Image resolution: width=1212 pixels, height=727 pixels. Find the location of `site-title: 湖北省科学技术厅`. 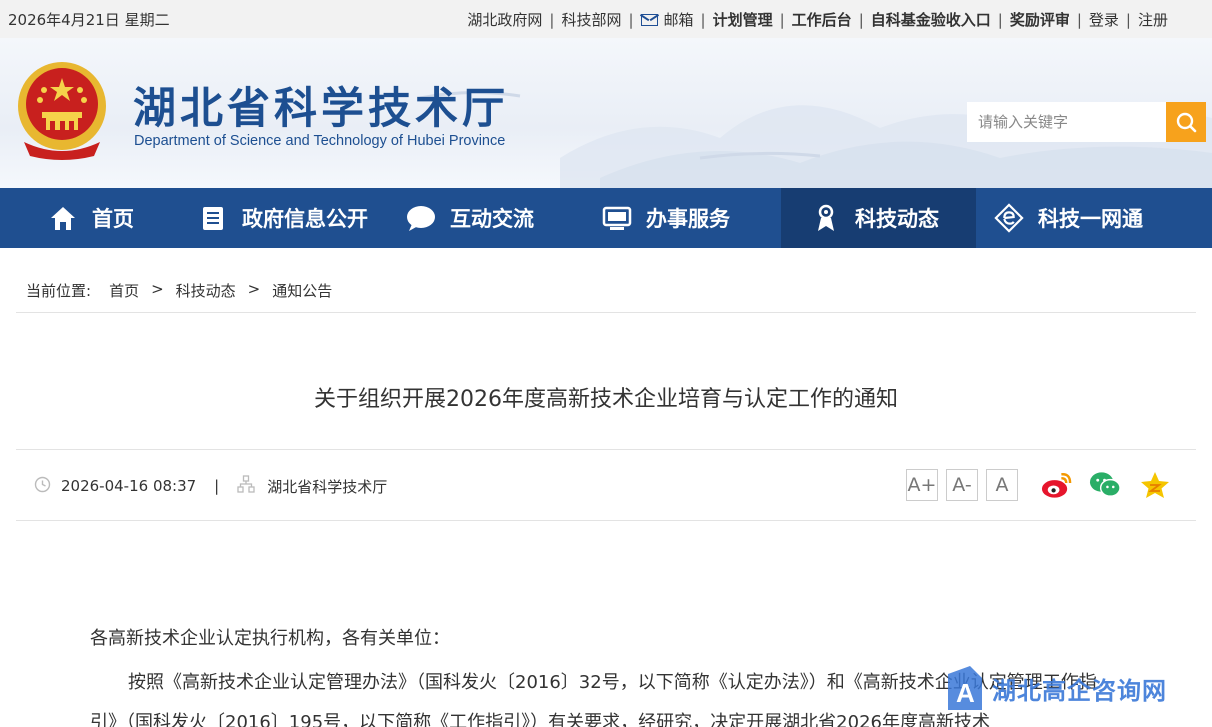

site-title: 湖北省科学技术厅 is located at coordinates (321, 109).